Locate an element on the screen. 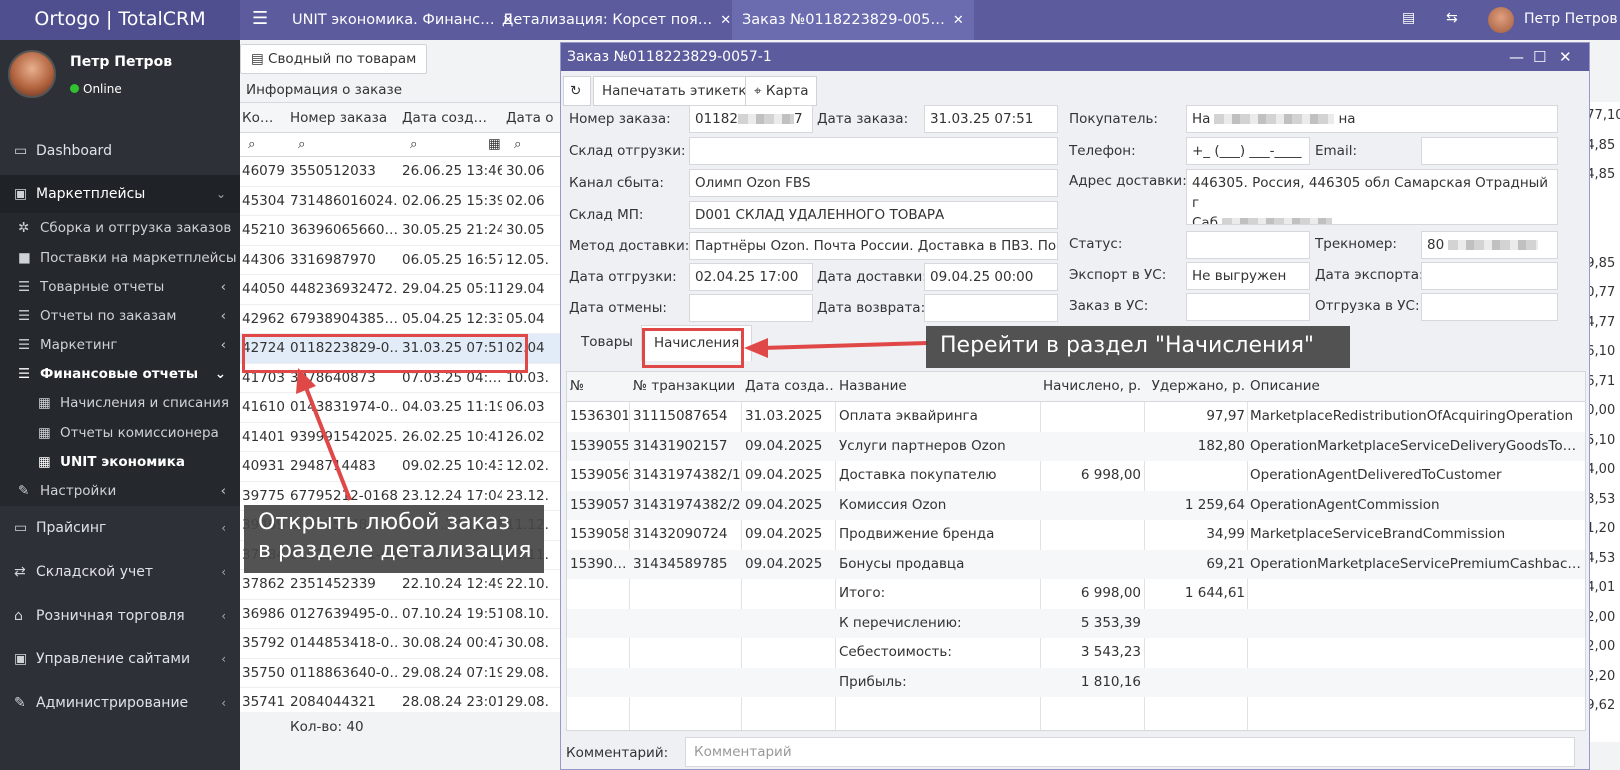  annotation-go-accruals: Перейти в раздел "Начисления" is located at coordinates (1138, 347).